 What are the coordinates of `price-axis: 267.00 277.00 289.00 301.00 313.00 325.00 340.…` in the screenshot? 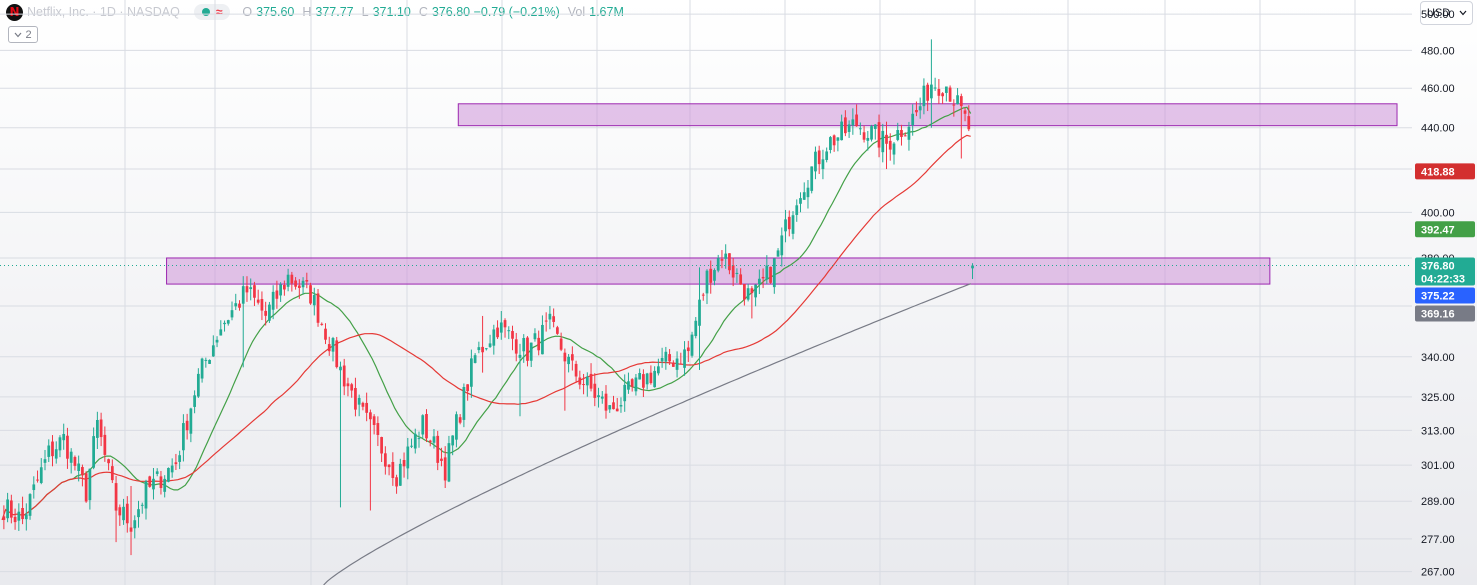 It's located at (1444, 292).